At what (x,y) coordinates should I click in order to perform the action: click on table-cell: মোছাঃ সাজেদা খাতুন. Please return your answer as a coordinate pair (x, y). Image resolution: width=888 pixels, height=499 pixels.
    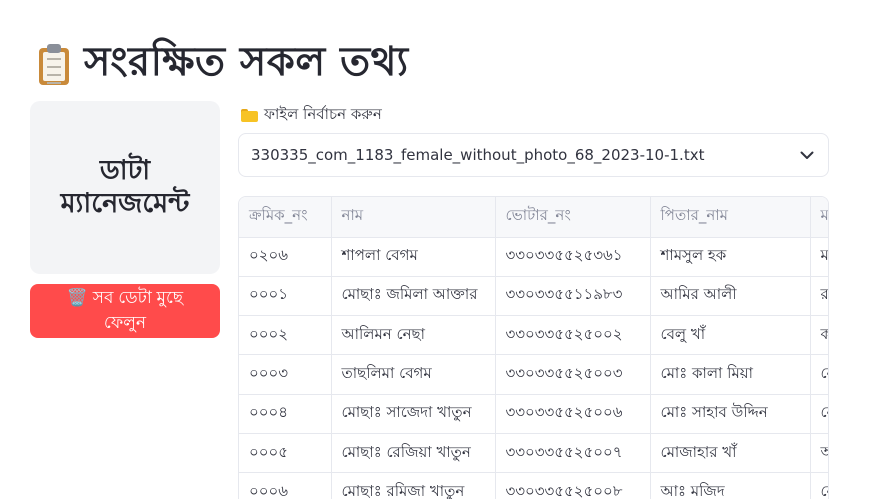
    Looking at the image, I should click on (413, 414).